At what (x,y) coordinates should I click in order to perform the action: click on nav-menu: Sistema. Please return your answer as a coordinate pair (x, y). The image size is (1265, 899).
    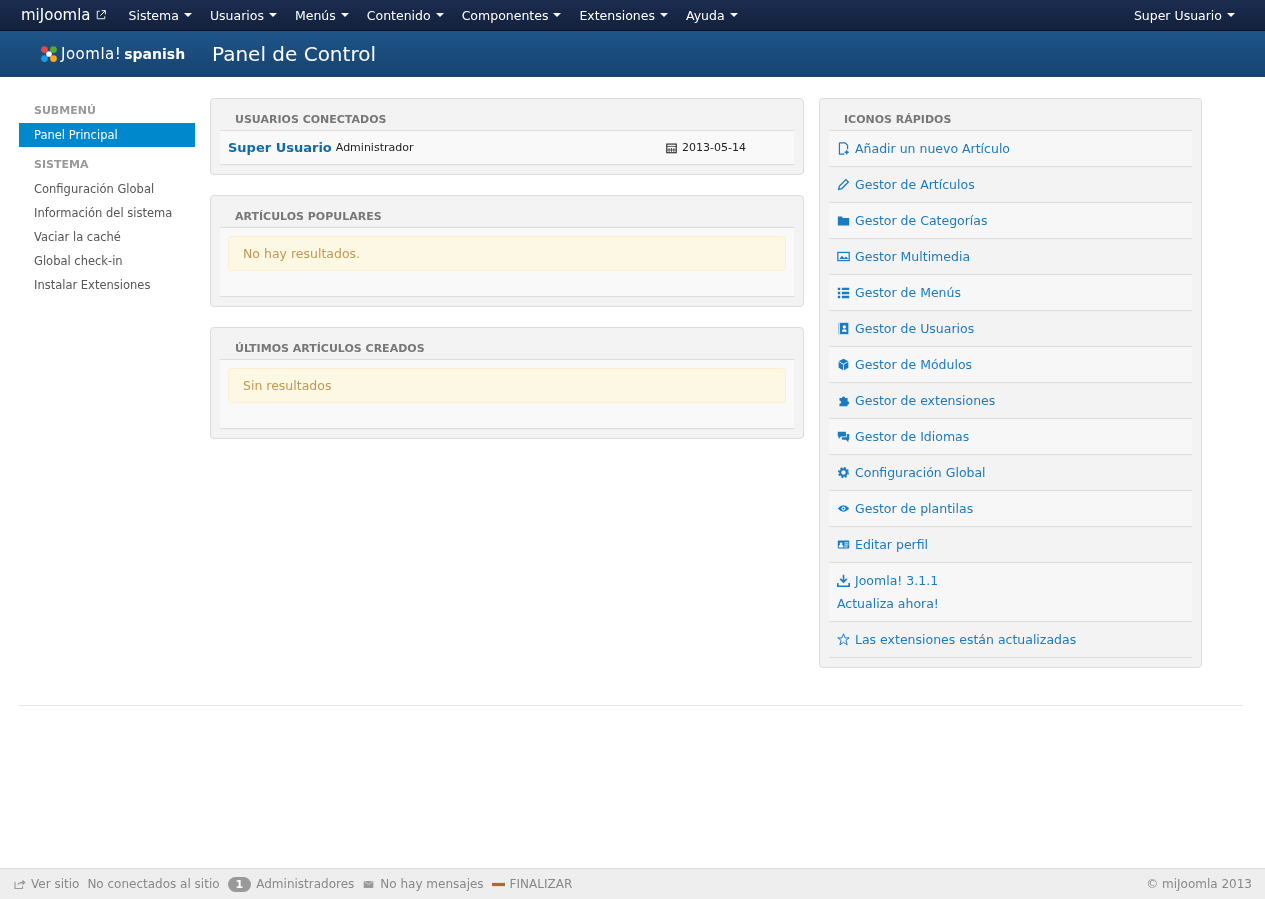
    Looking at the image, I should click on (160, 15).